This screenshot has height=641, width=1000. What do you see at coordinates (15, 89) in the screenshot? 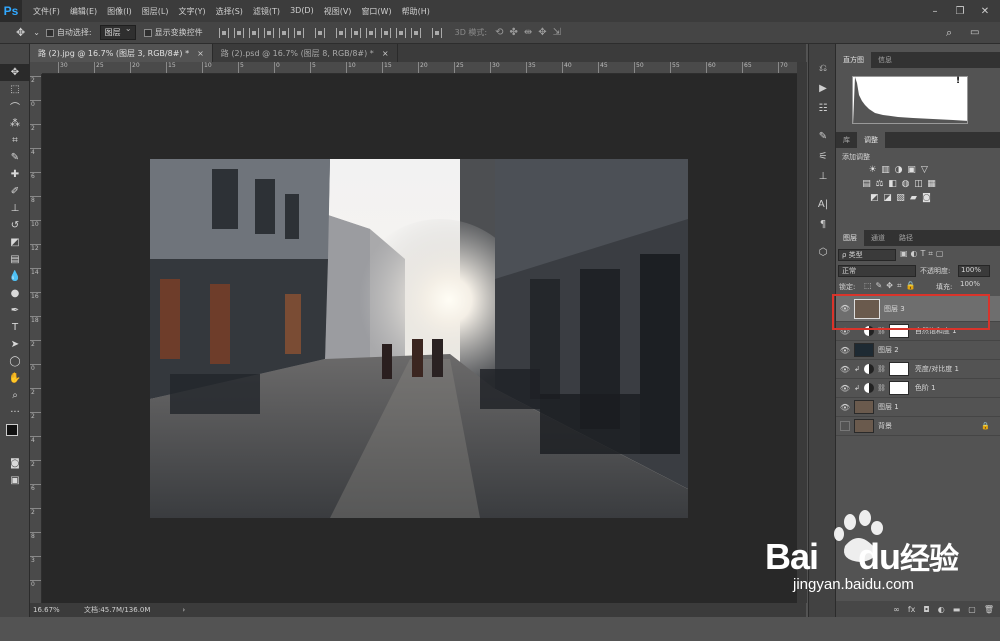
I see `marquee-tool: ⬚` at bounding box center [15, 89].